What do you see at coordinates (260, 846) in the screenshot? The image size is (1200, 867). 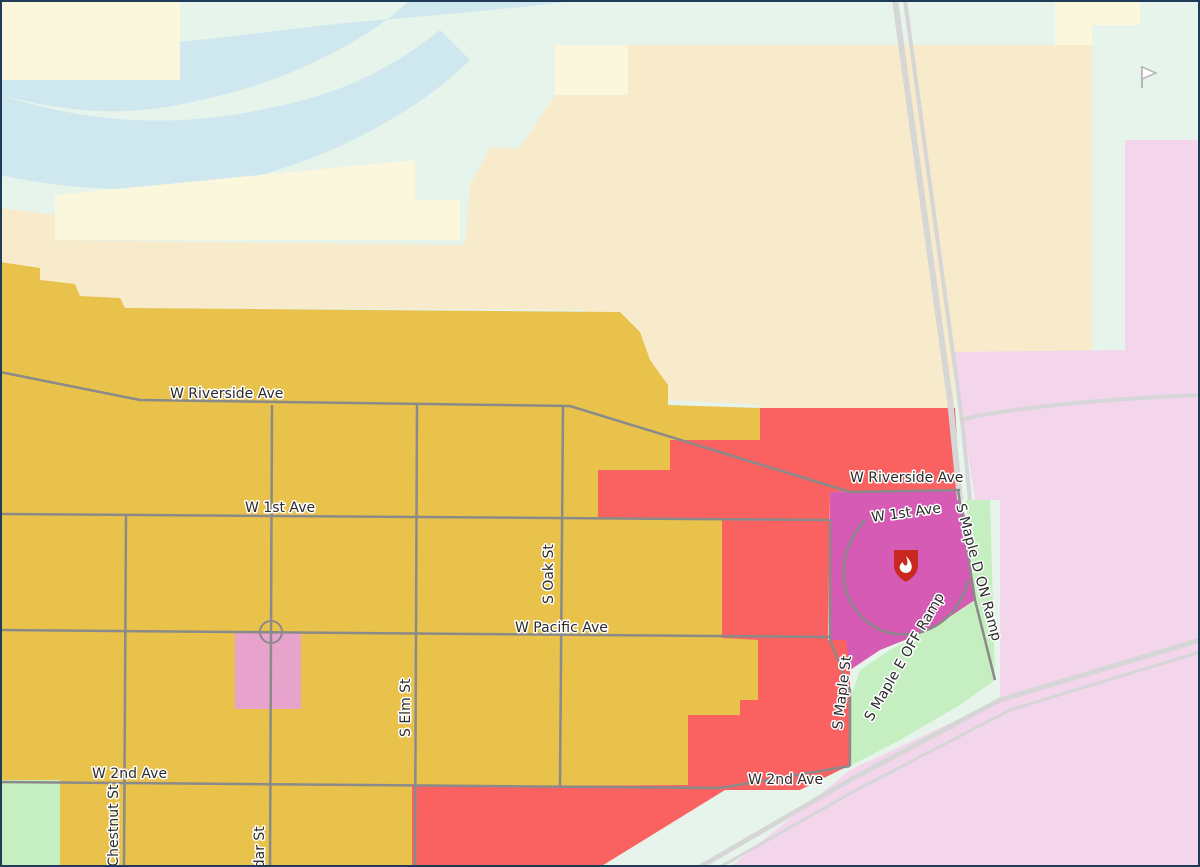 I see `label-s-cedar-st: S Cedar St` at bounding box center [260, 846].